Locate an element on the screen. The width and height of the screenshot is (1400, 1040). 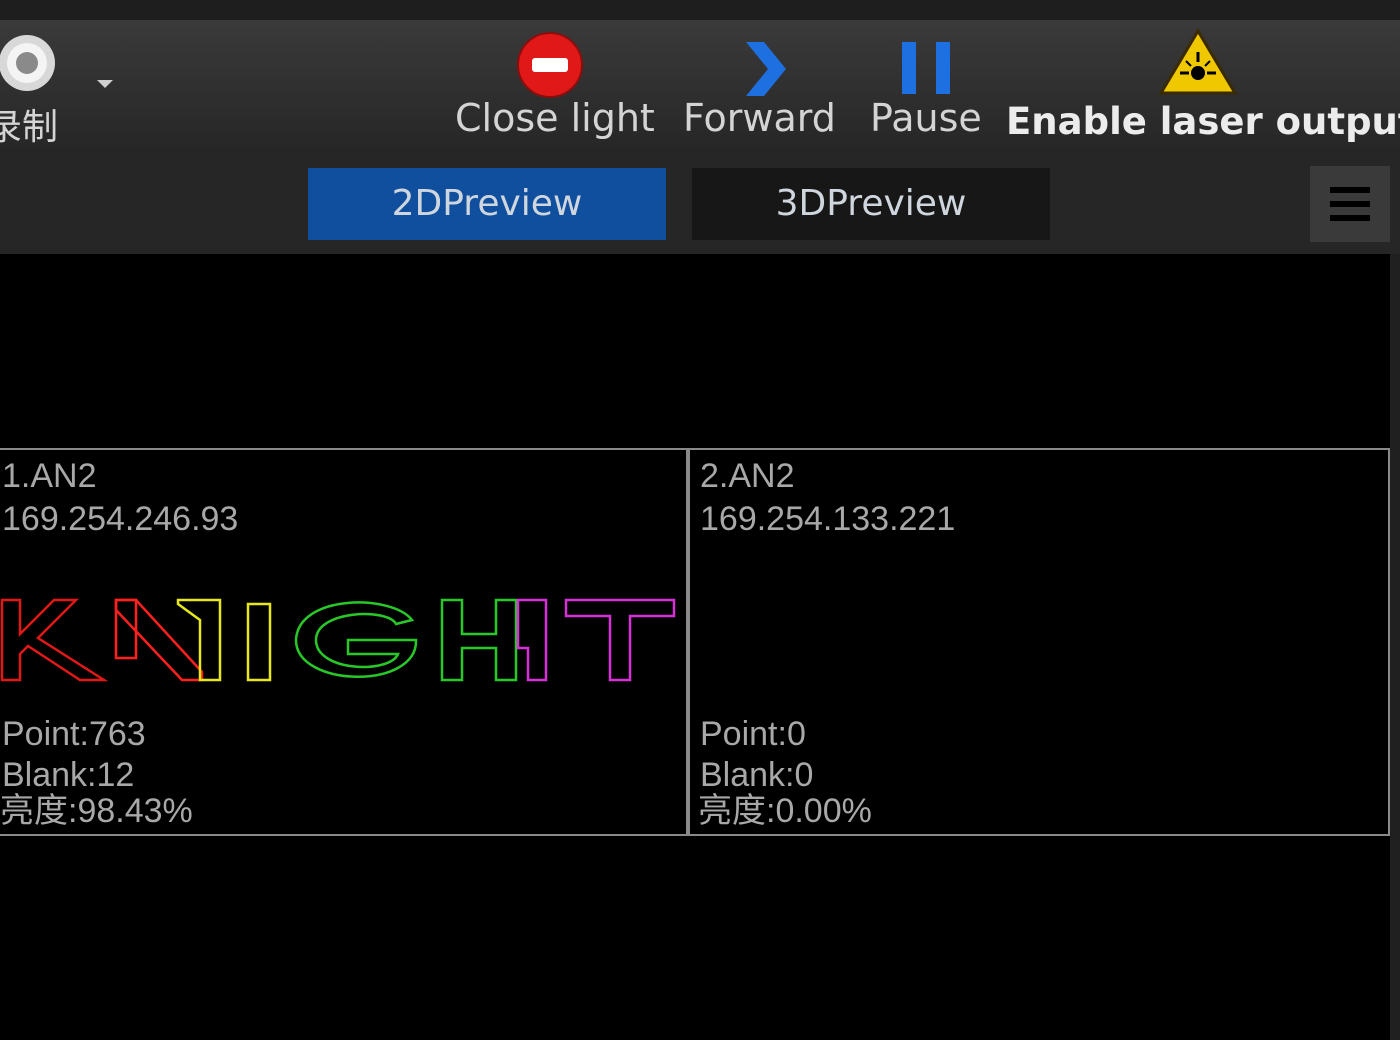
blank-count: Blank:12 is located at coordinates (68, 775).